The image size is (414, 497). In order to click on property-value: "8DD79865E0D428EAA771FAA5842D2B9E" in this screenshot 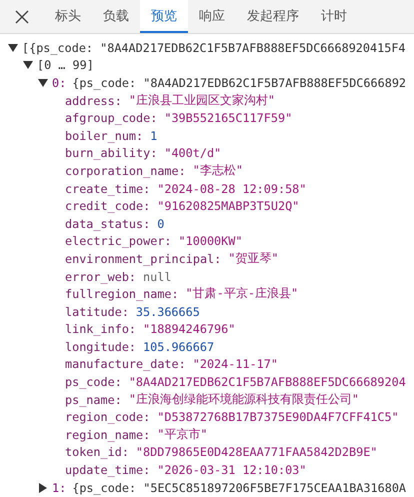, I will do `click(257, 452)`.